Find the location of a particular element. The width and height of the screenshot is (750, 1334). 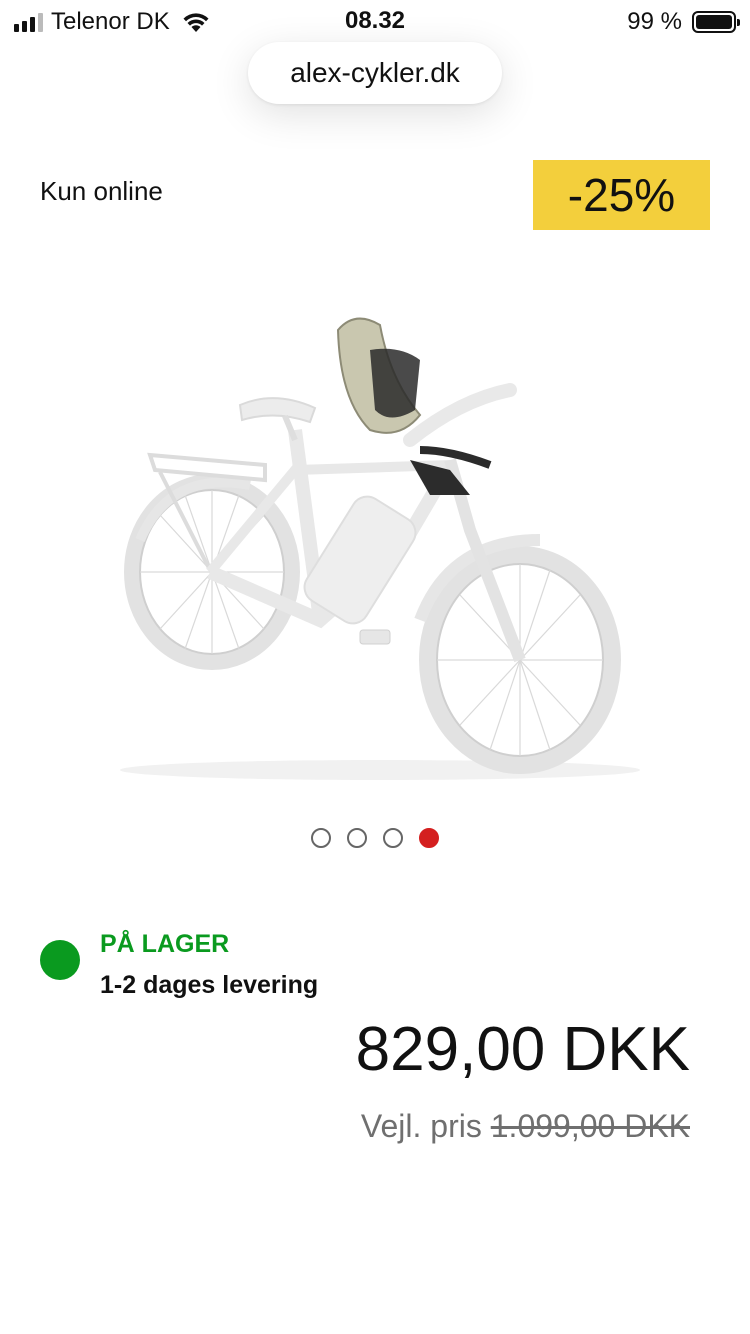

status-right: 99 % is located at coordinates (683, 22).